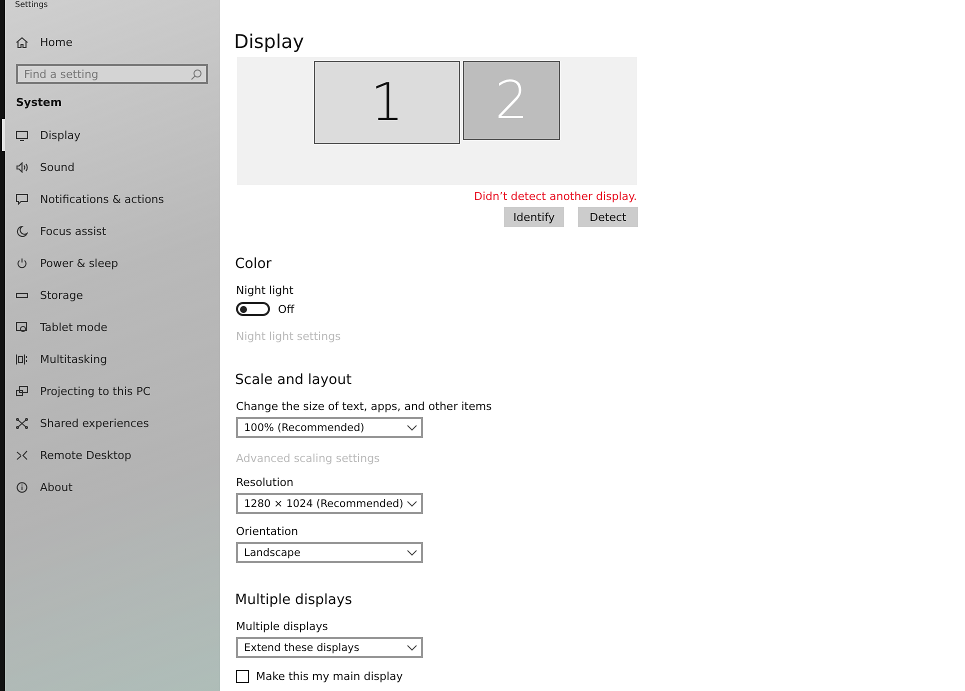  What do you see at coordinates (329, 676) in the screenshot?
I see `checkbox-label: Make this my main display` at bounding box center [329, 676].